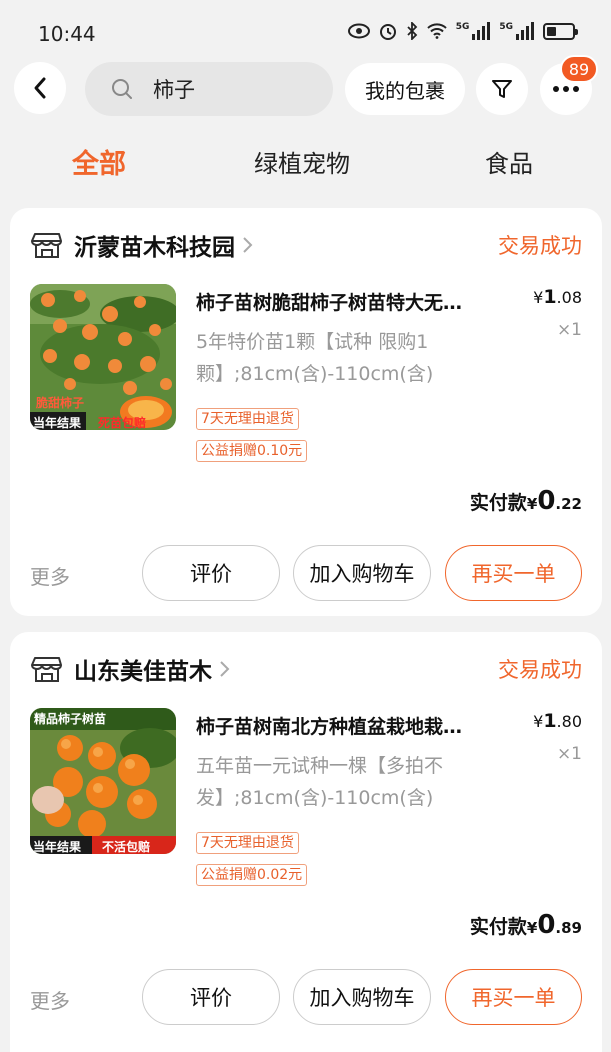 Image resolution: width=611 pixels, height=1052 pixels. Describe the element at coordinates (143, 669) in the screenshot. I see `shop-name: 山东美佳苗木` at that location.